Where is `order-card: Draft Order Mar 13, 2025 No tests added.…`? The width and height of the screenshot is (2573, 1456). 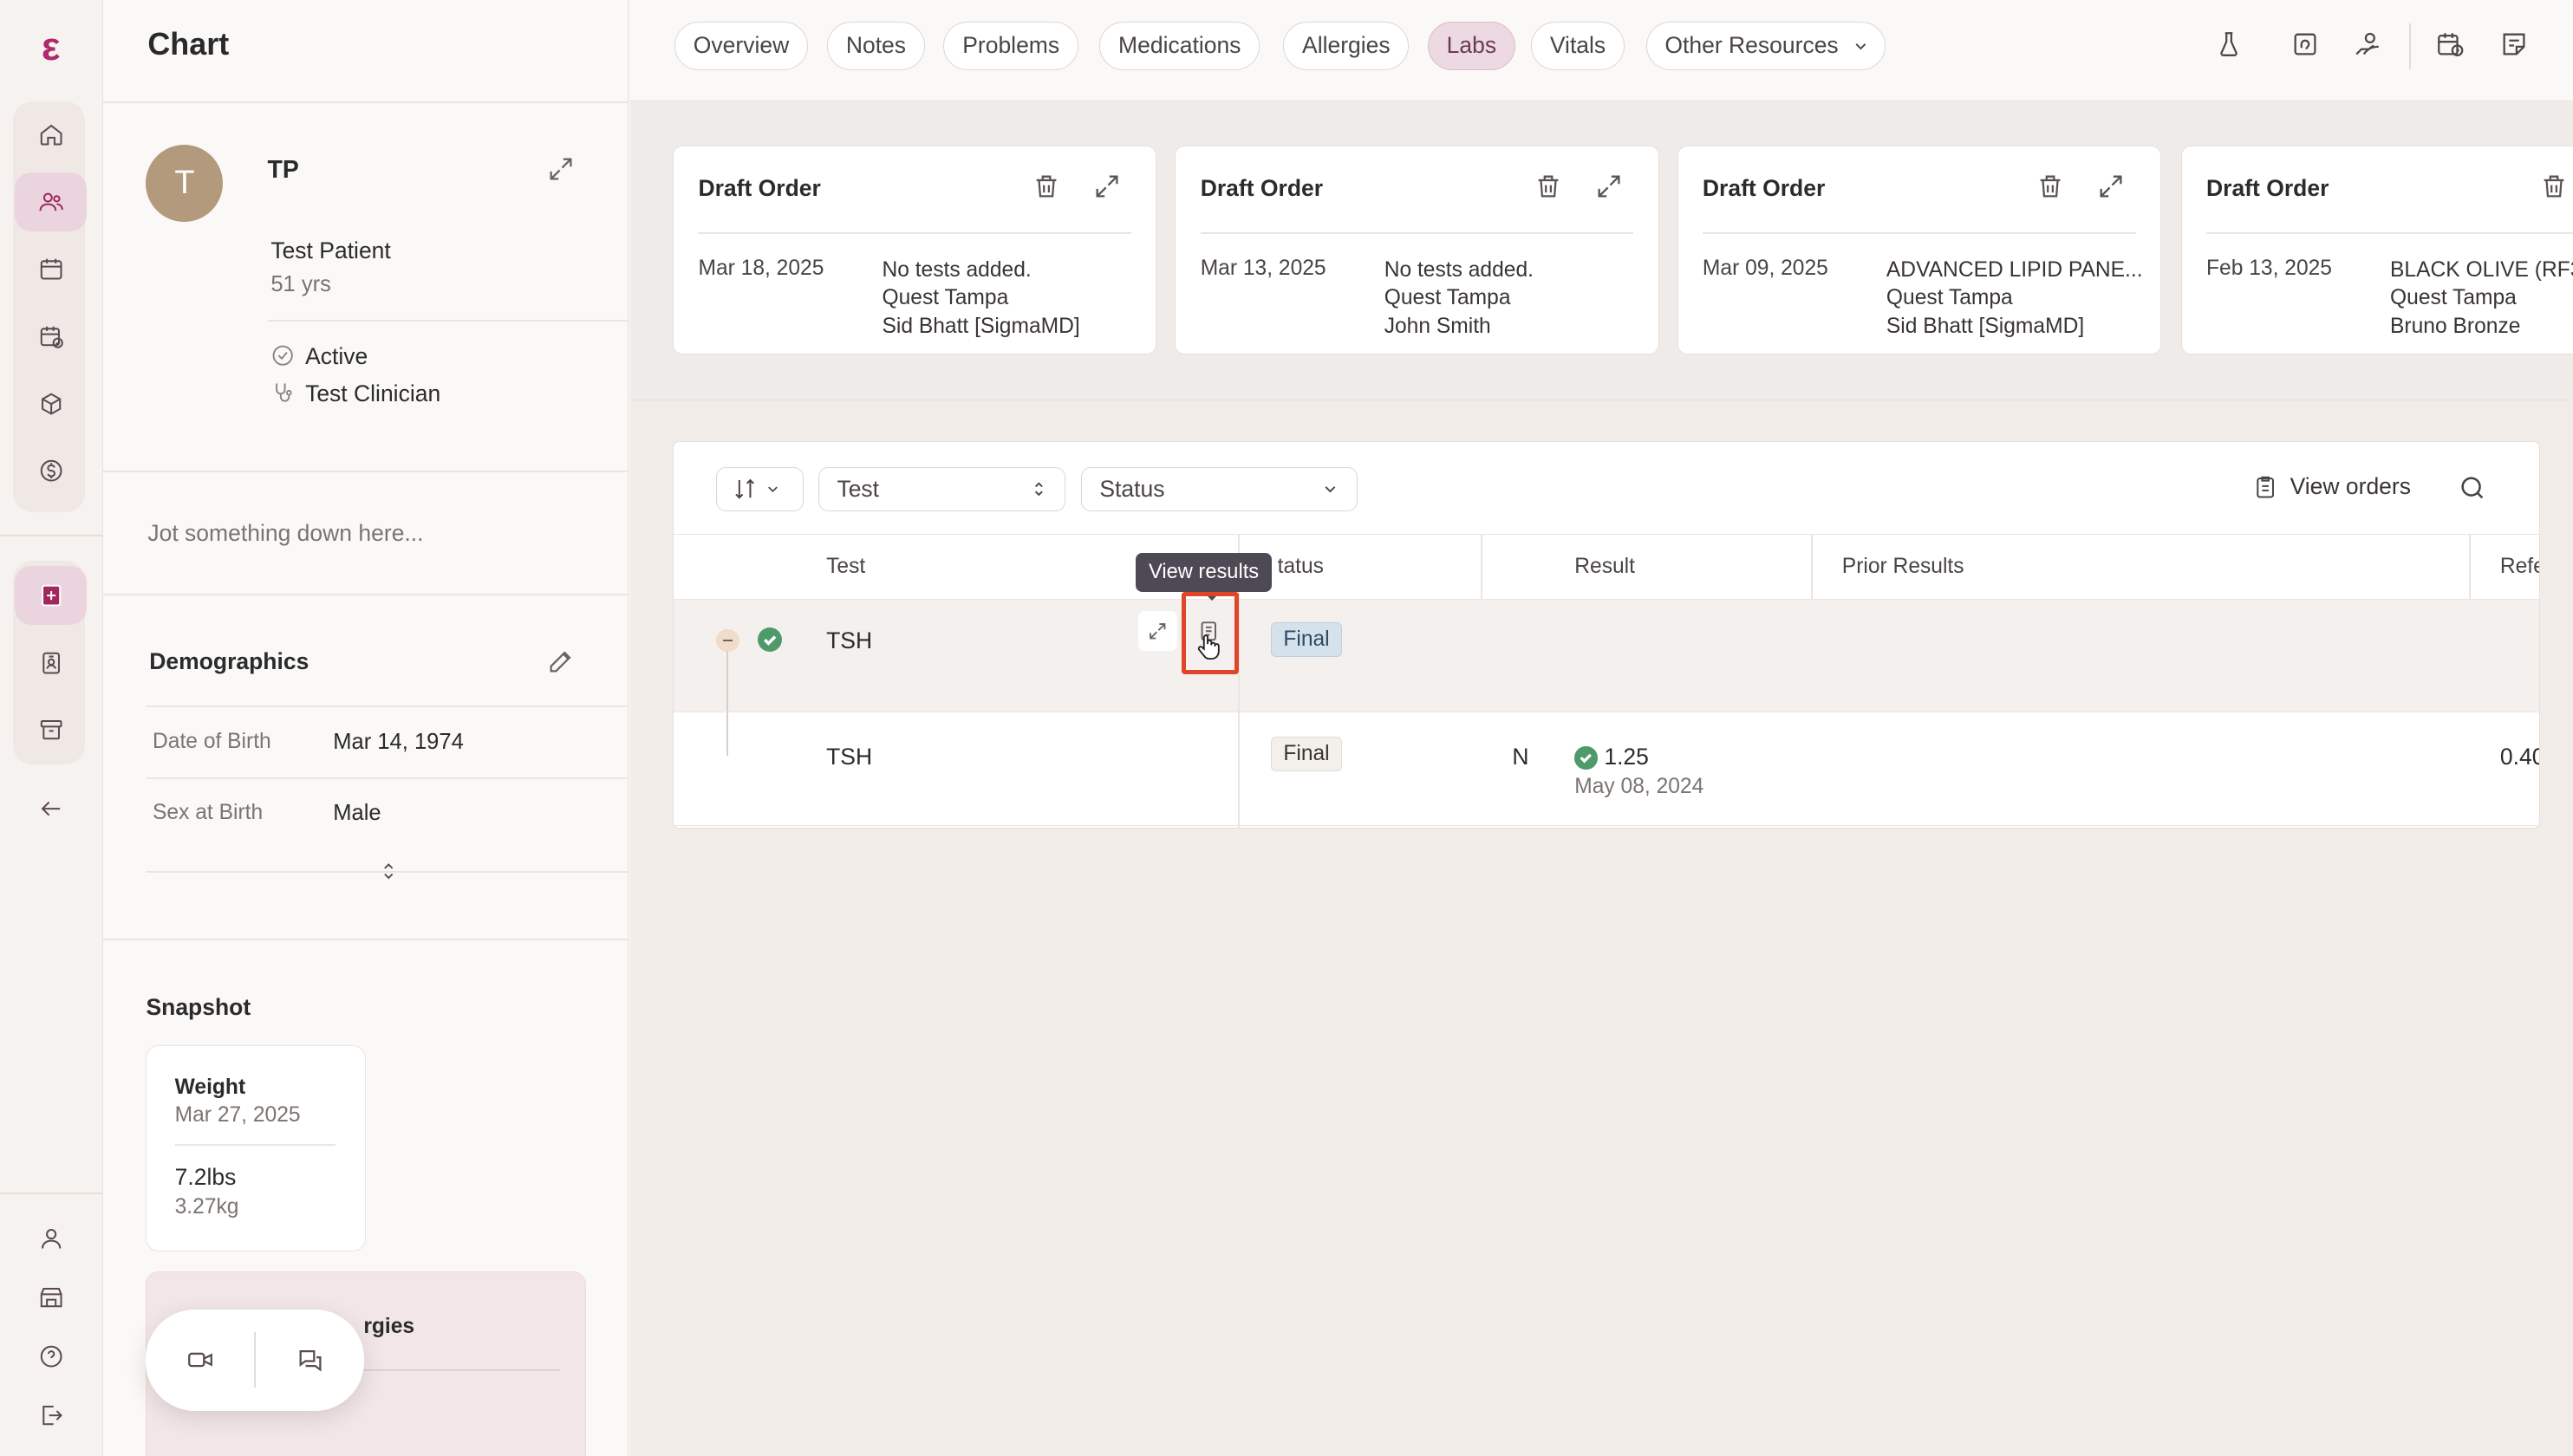 order-card: Draft Order Mar 13, 2025 No tests added.… is located at coordinates (1417, 250).